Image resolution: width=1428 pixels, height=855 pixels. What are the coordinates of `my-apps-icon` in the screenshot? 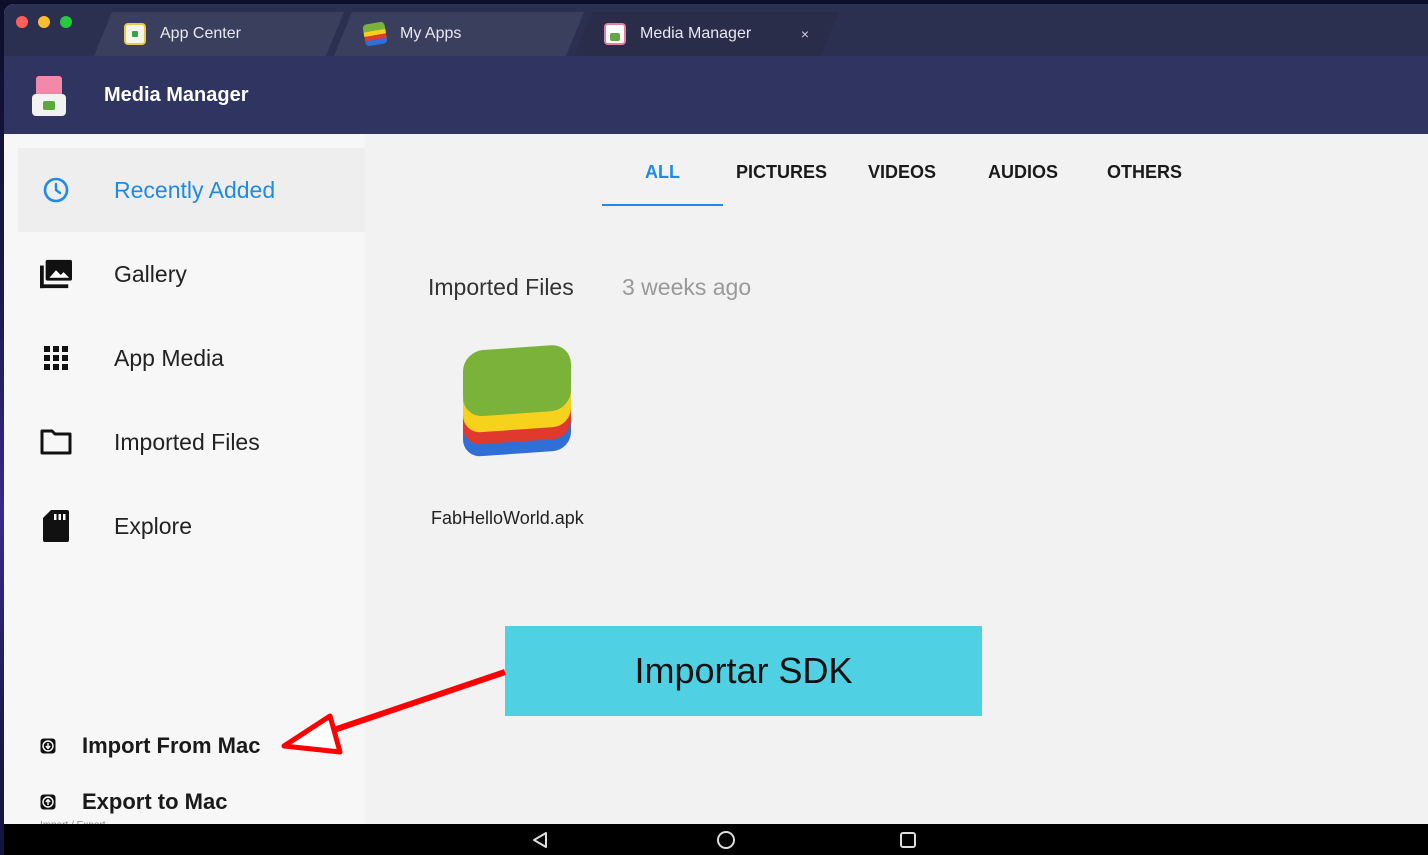 It's located at (374, 33).